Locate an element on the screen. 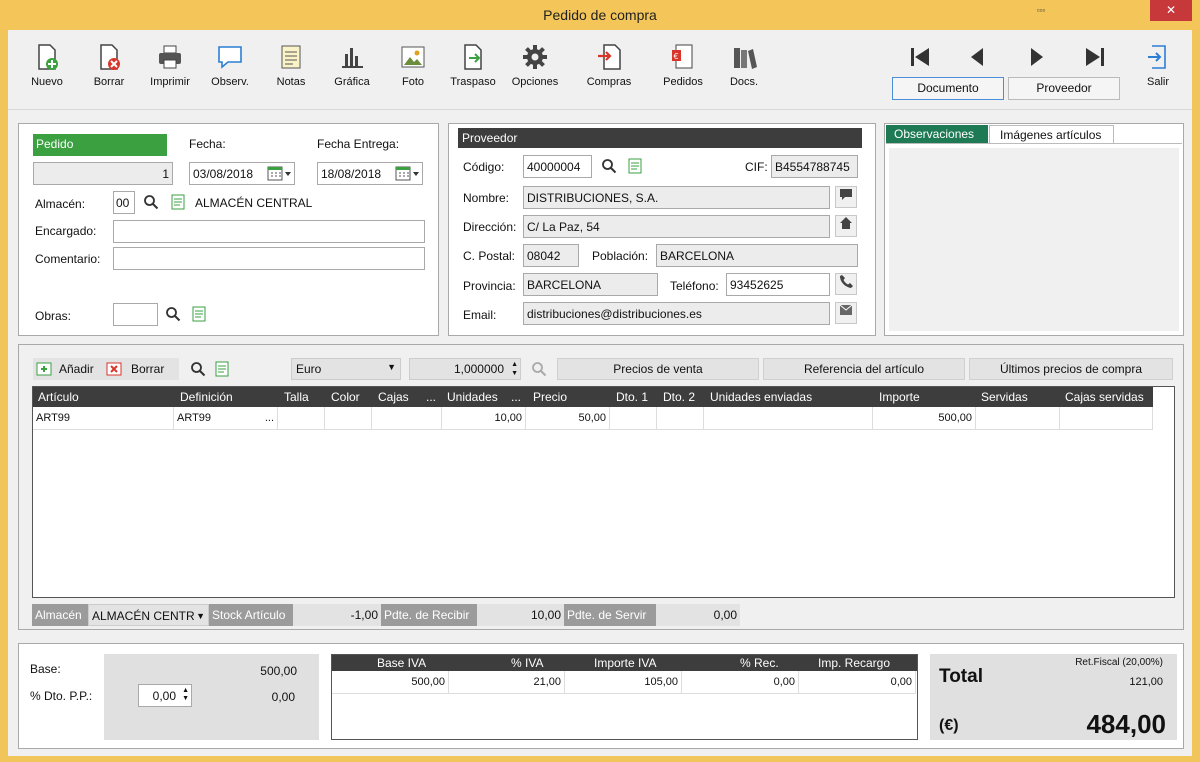  delete-line-button: Borrar is located at coordinates (141, 369).